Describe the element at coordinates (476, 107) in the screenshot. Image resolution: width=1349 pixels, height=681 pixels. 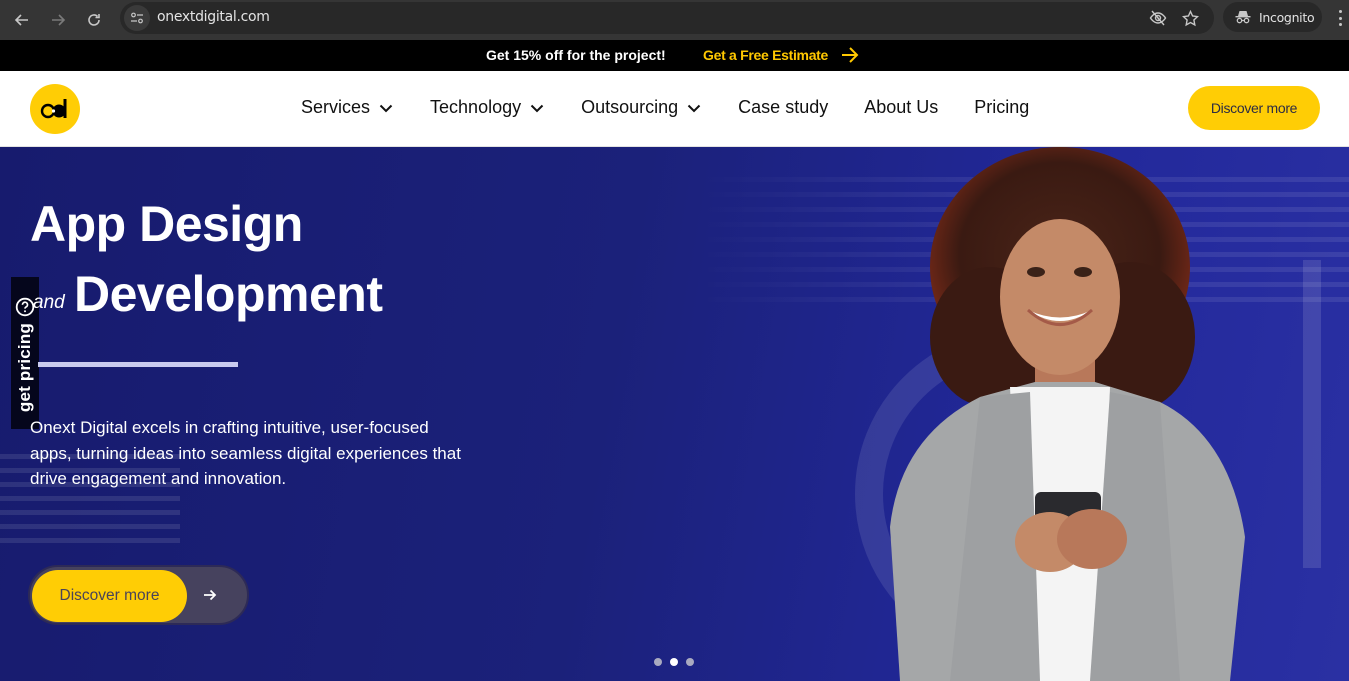
I see `nav-label: Technology` at that location.